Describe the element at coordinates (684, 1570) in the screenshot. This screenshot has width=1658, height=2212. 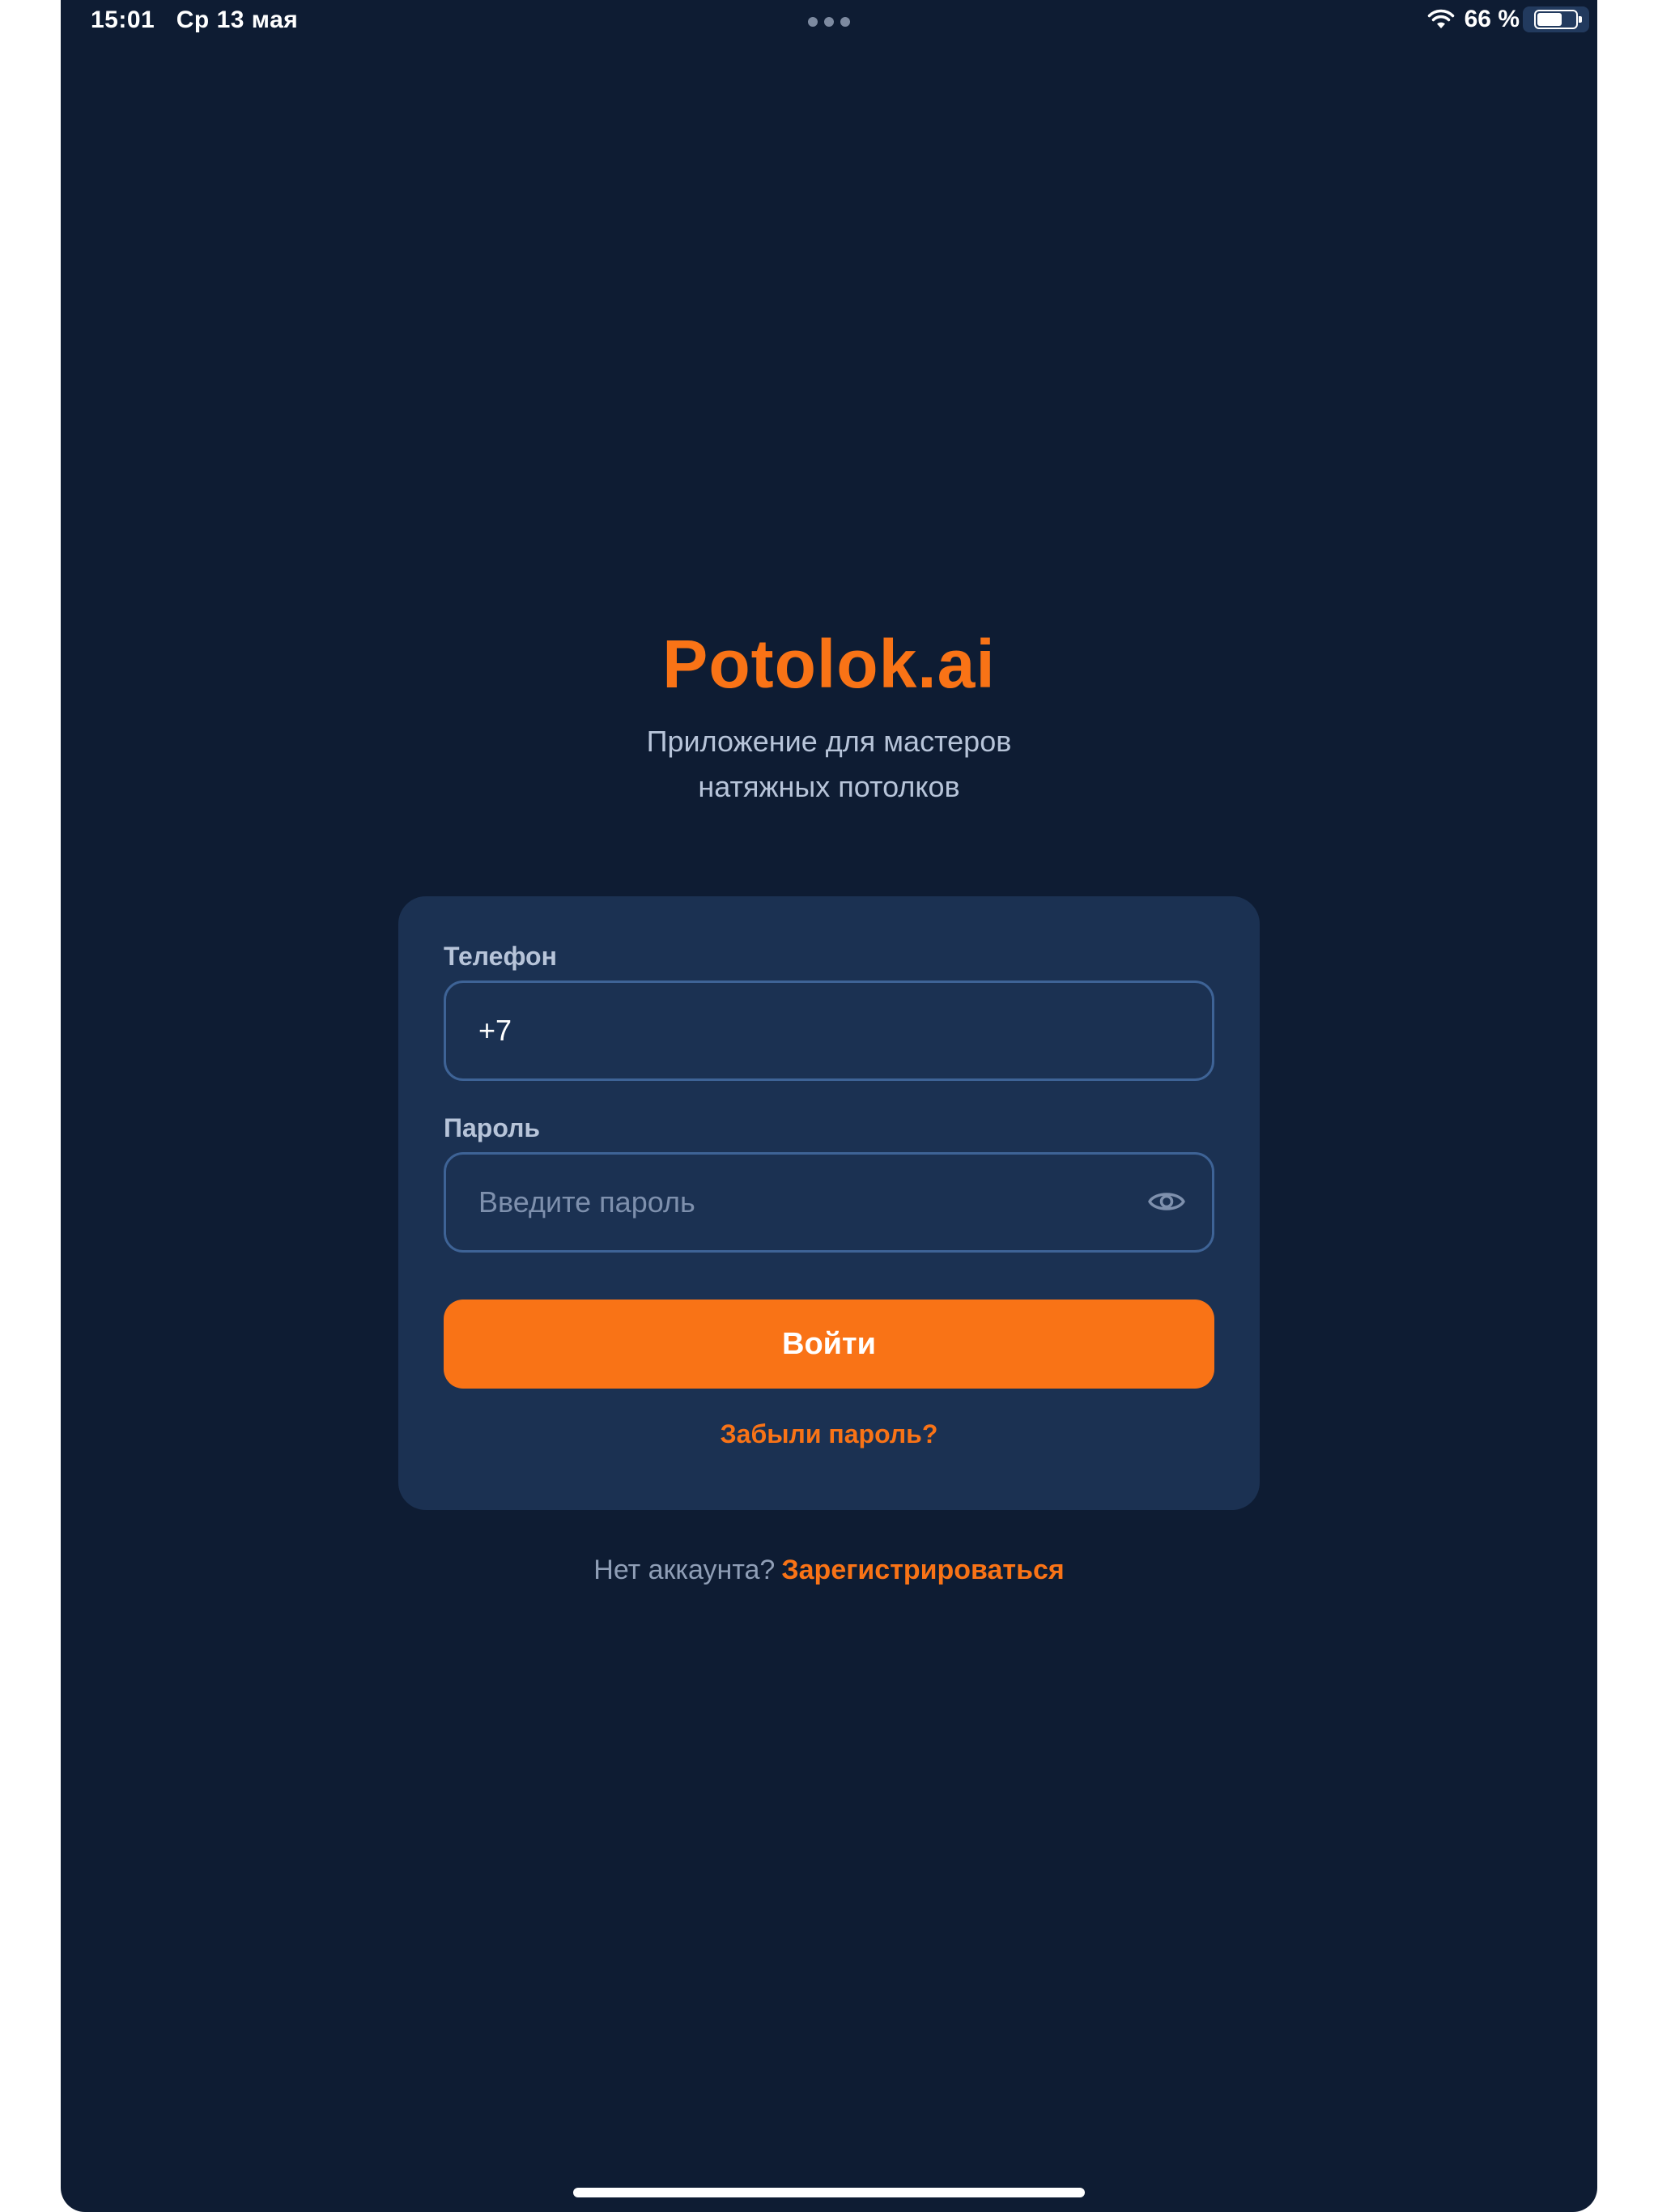
I see `register-prompt: Нет аккаунта?` at that location.